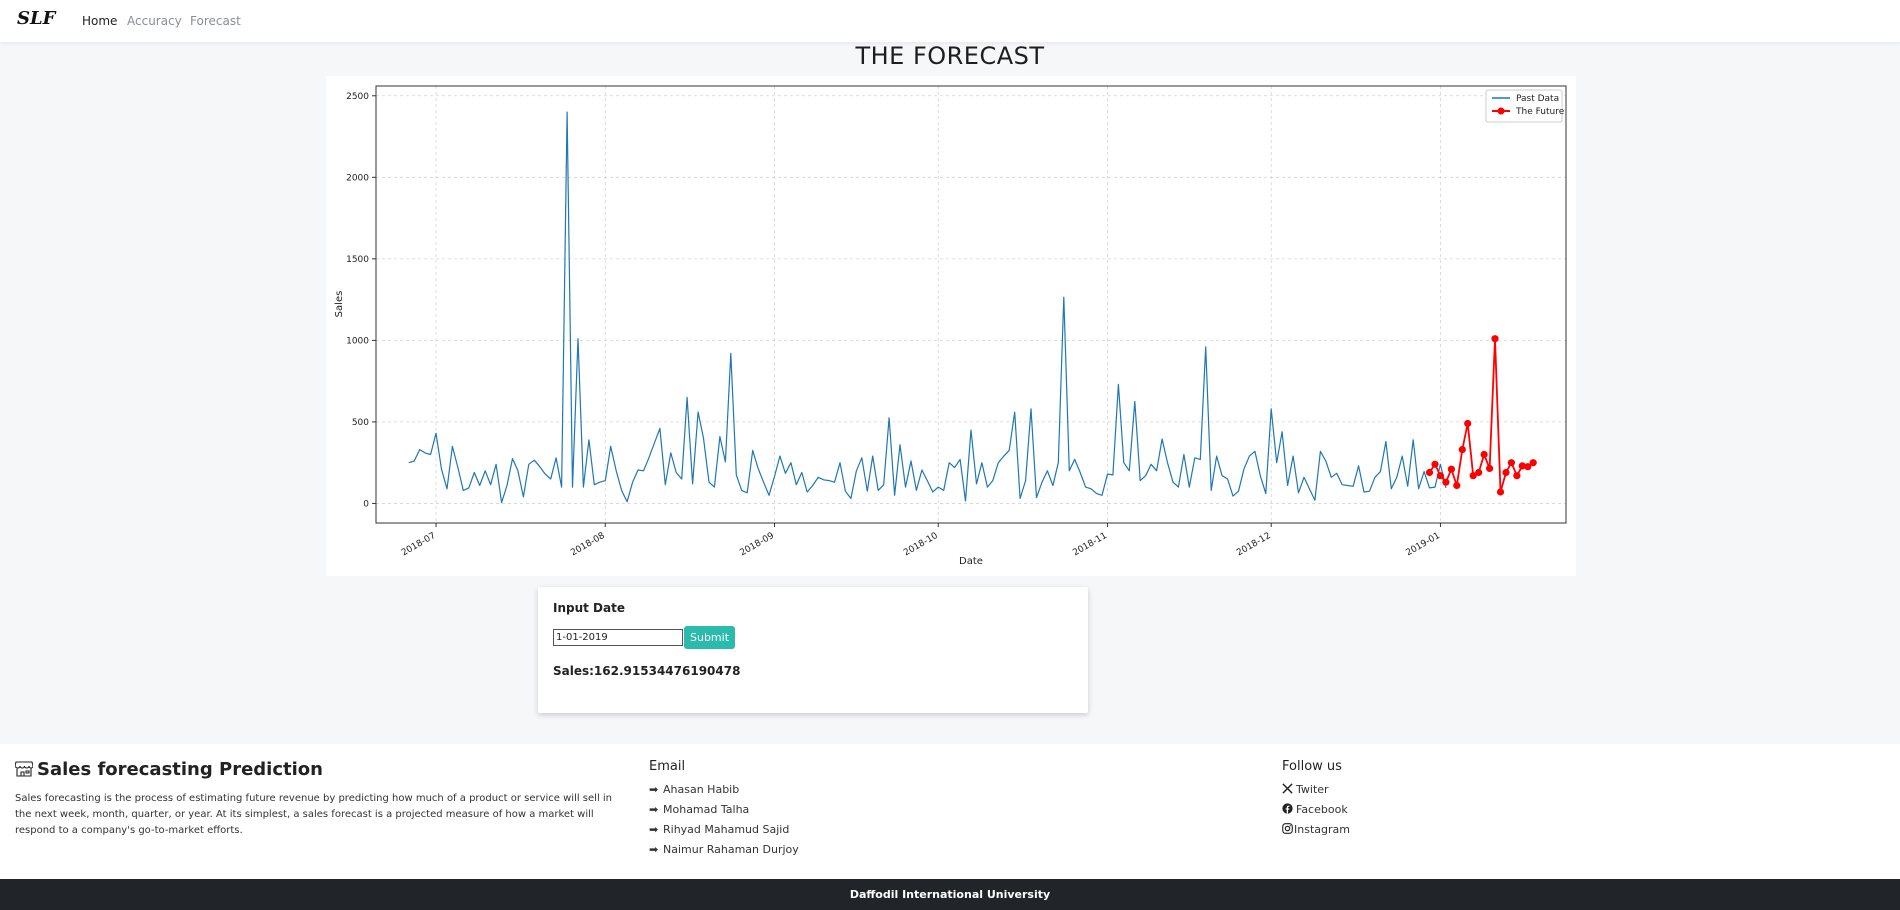  Describe the element at coordinates (1312, 766) in the screenshot. I see `follow-heading: Follow us` at that location.